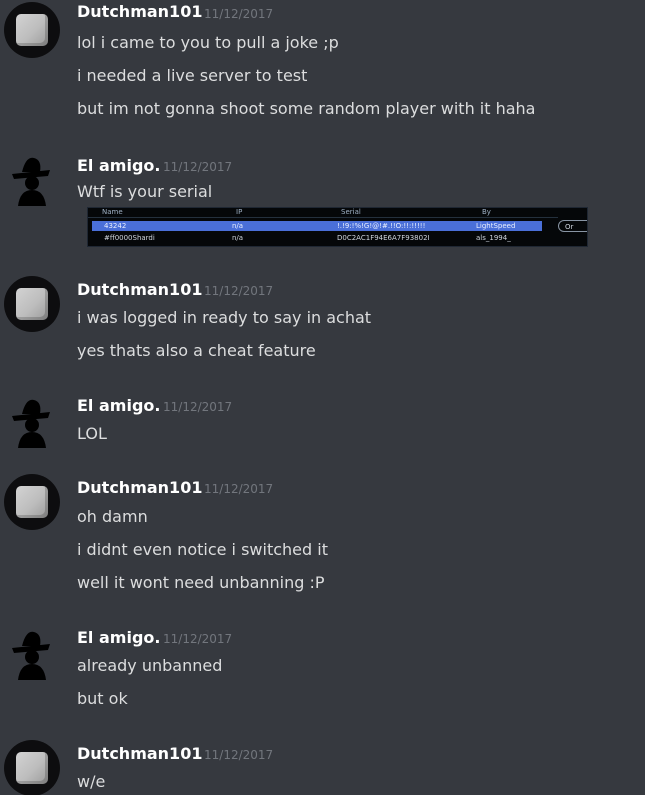 This screenshot has height=795, width=645. I want to click on message-line: yes thats also a cheat feature, so click(196, 350).